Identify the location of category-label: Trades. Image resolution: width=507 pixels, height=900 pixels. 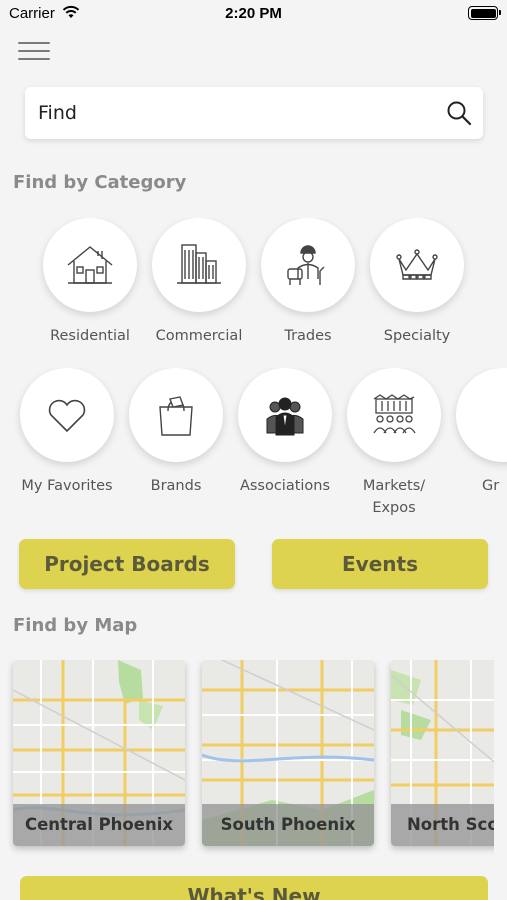
(308, 336).